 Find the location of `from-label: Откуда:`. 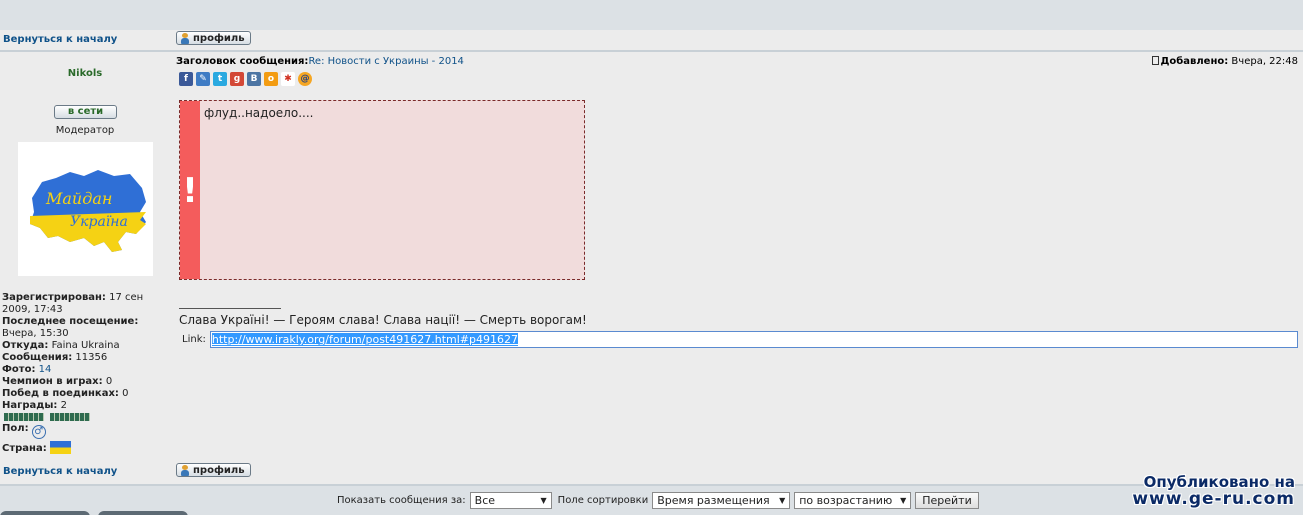

from-label: Откуда: is located at coordinates (25, 345).